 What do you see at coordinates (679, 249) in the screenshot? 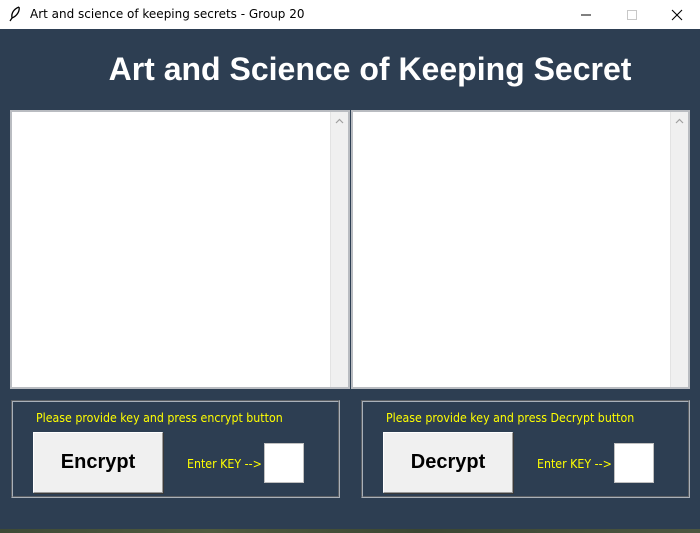
I see `output-scrollbar` at bounding box center [679, 249].